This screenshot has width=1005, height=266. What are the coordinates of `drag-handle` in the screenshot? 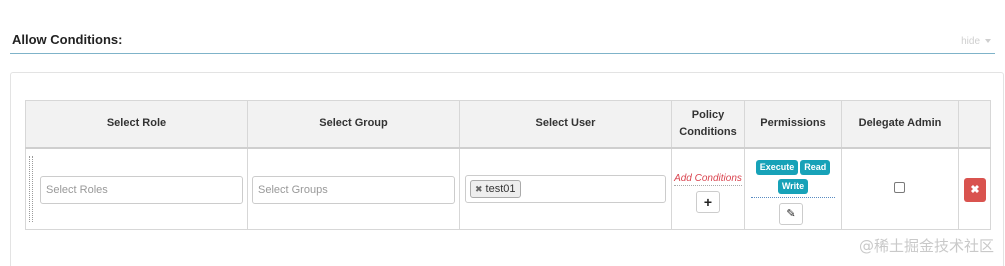 It's located at (31, 188).